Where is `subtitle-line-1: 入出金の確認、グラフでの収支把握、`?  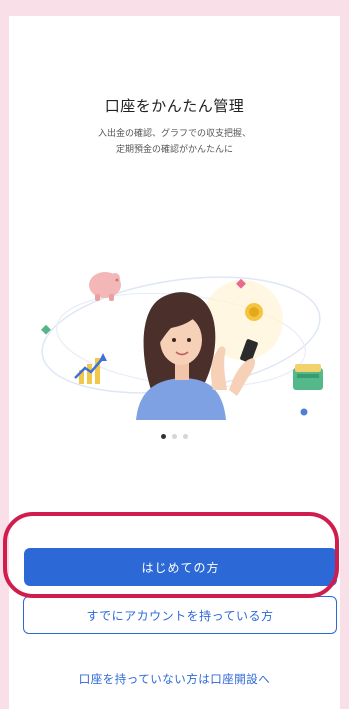 subtitle-line-1: 入出金の確認、グラフでの収支把握、 is located at coordinates (174, 134).